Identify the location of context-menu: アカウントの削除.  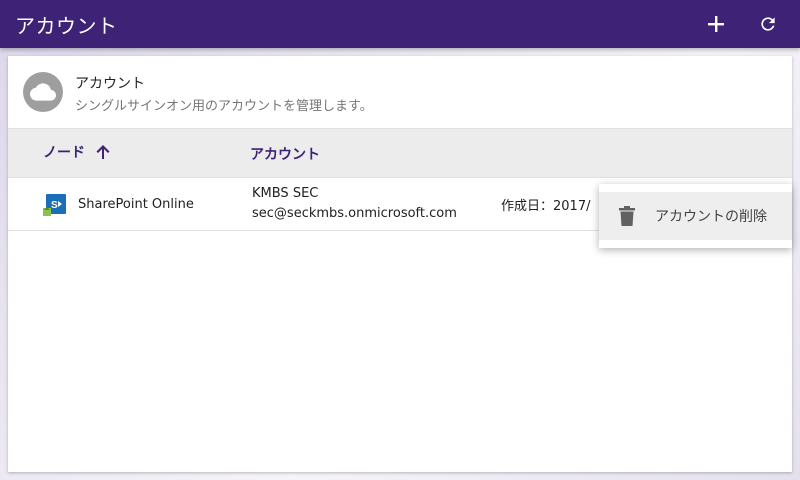
(695, 216).